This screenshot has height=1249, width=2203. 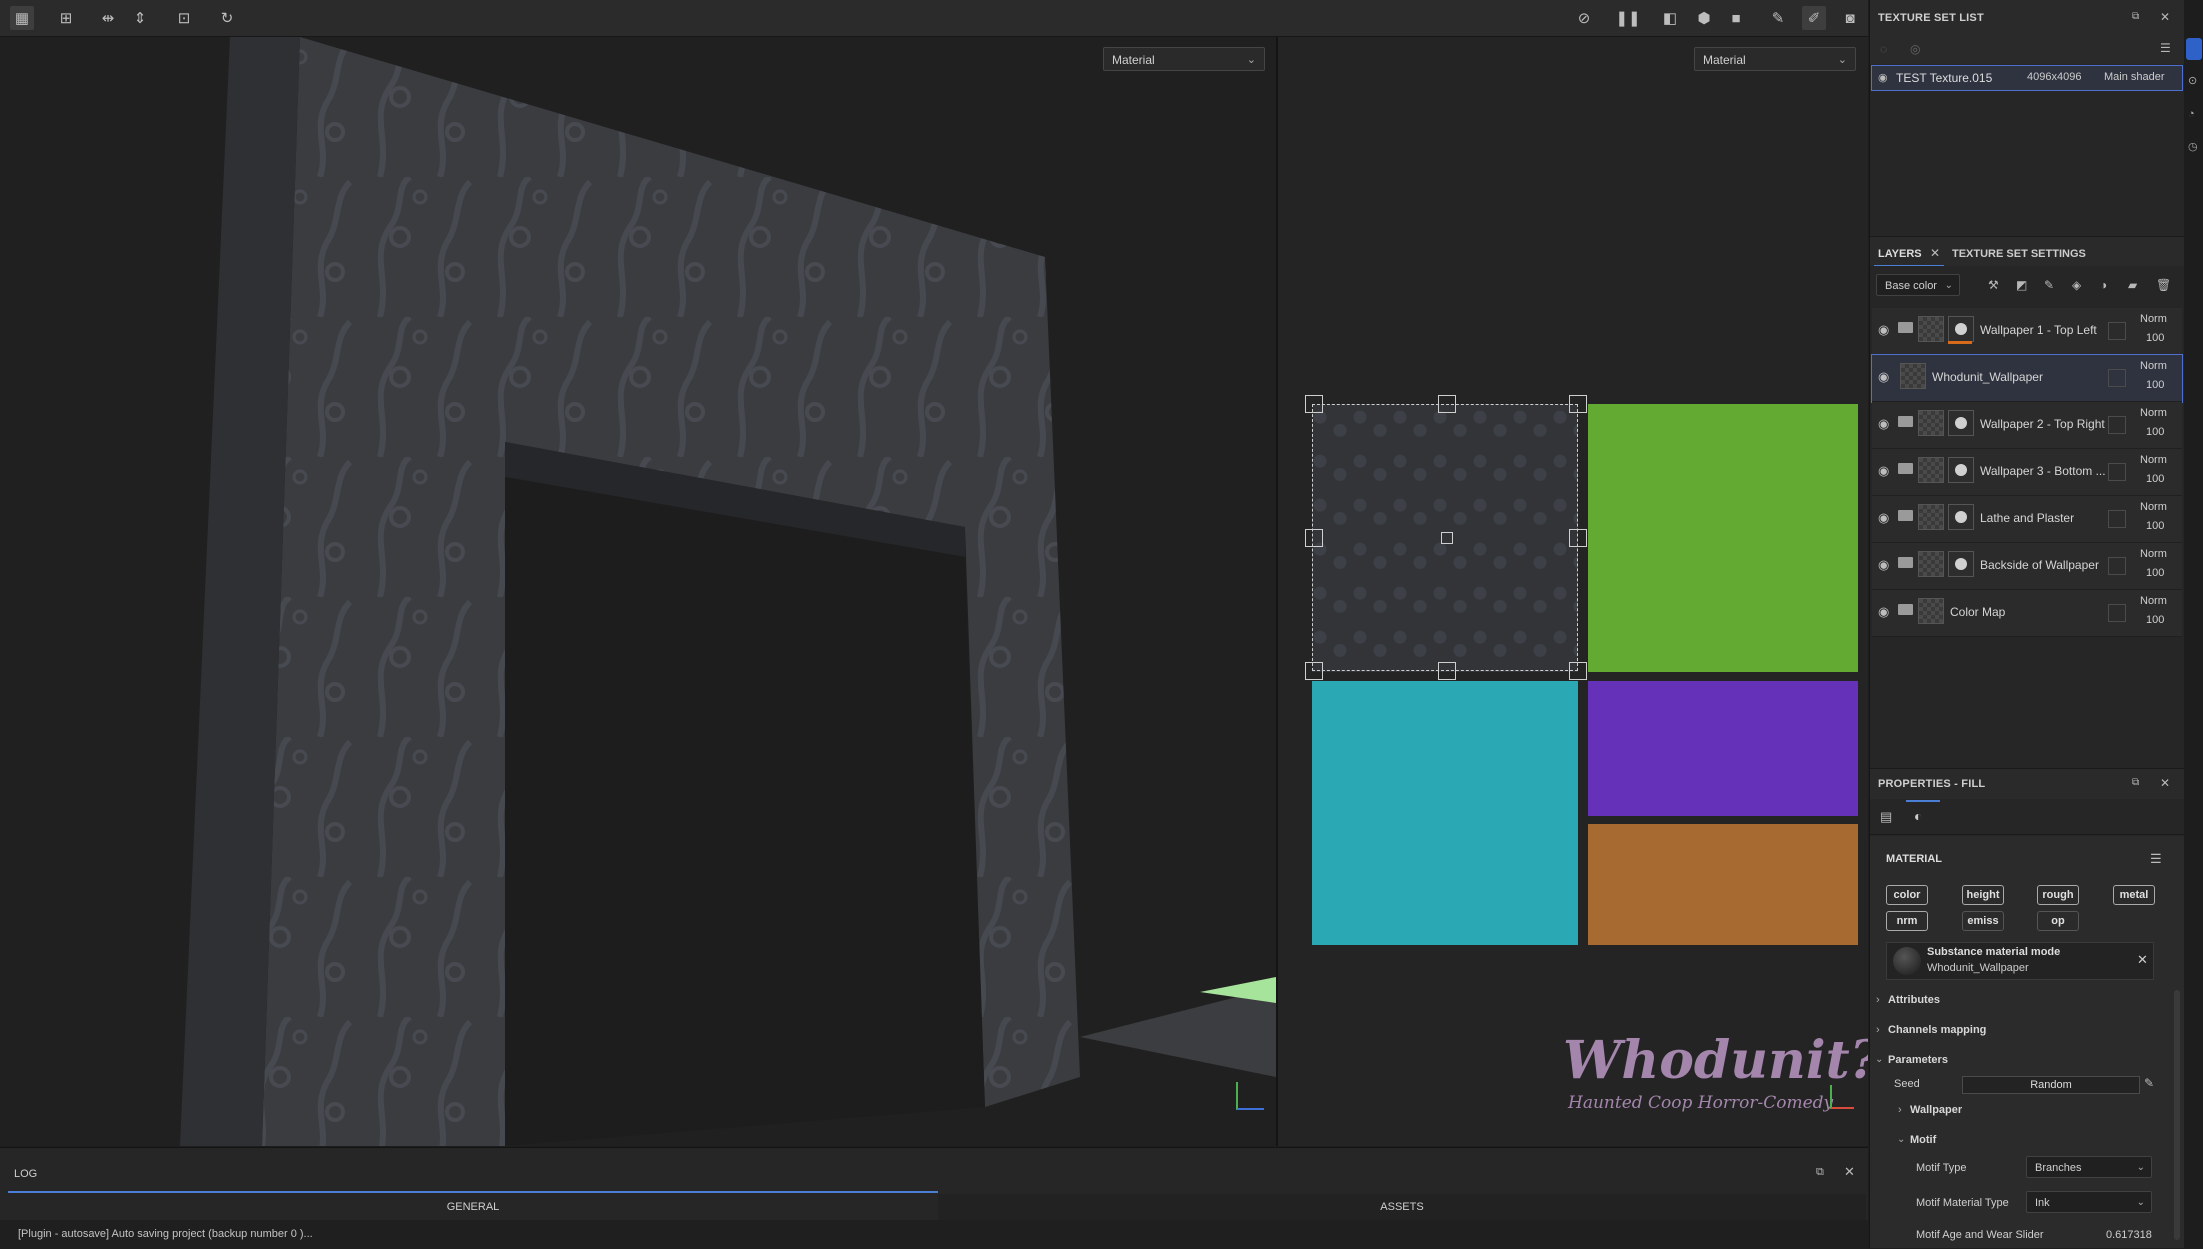 What do you see at coordinates (1627, 18) in the screenshot?
I see `pause-icon: ❚❚` at bounding box center [1627, 18].